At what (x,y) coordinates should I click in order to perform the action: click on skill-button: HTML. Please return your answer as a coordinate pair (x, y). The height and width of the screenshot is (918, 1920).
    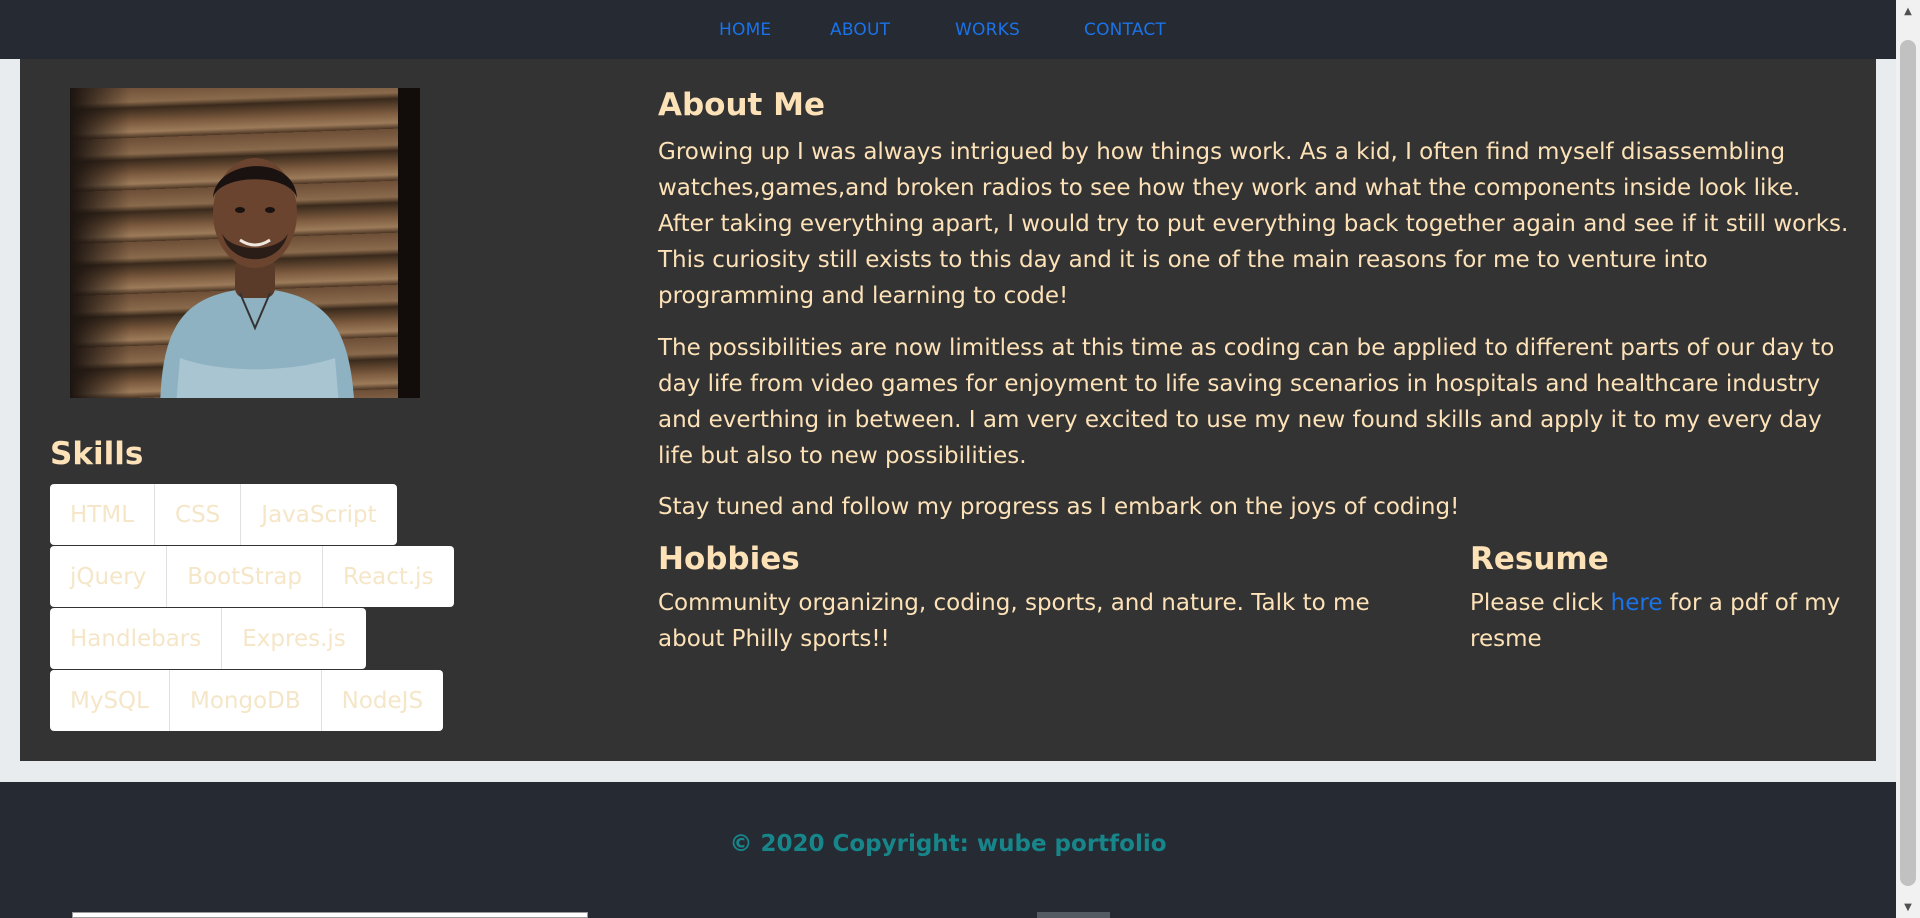
    Looking at the image, I should click on (103, 514).